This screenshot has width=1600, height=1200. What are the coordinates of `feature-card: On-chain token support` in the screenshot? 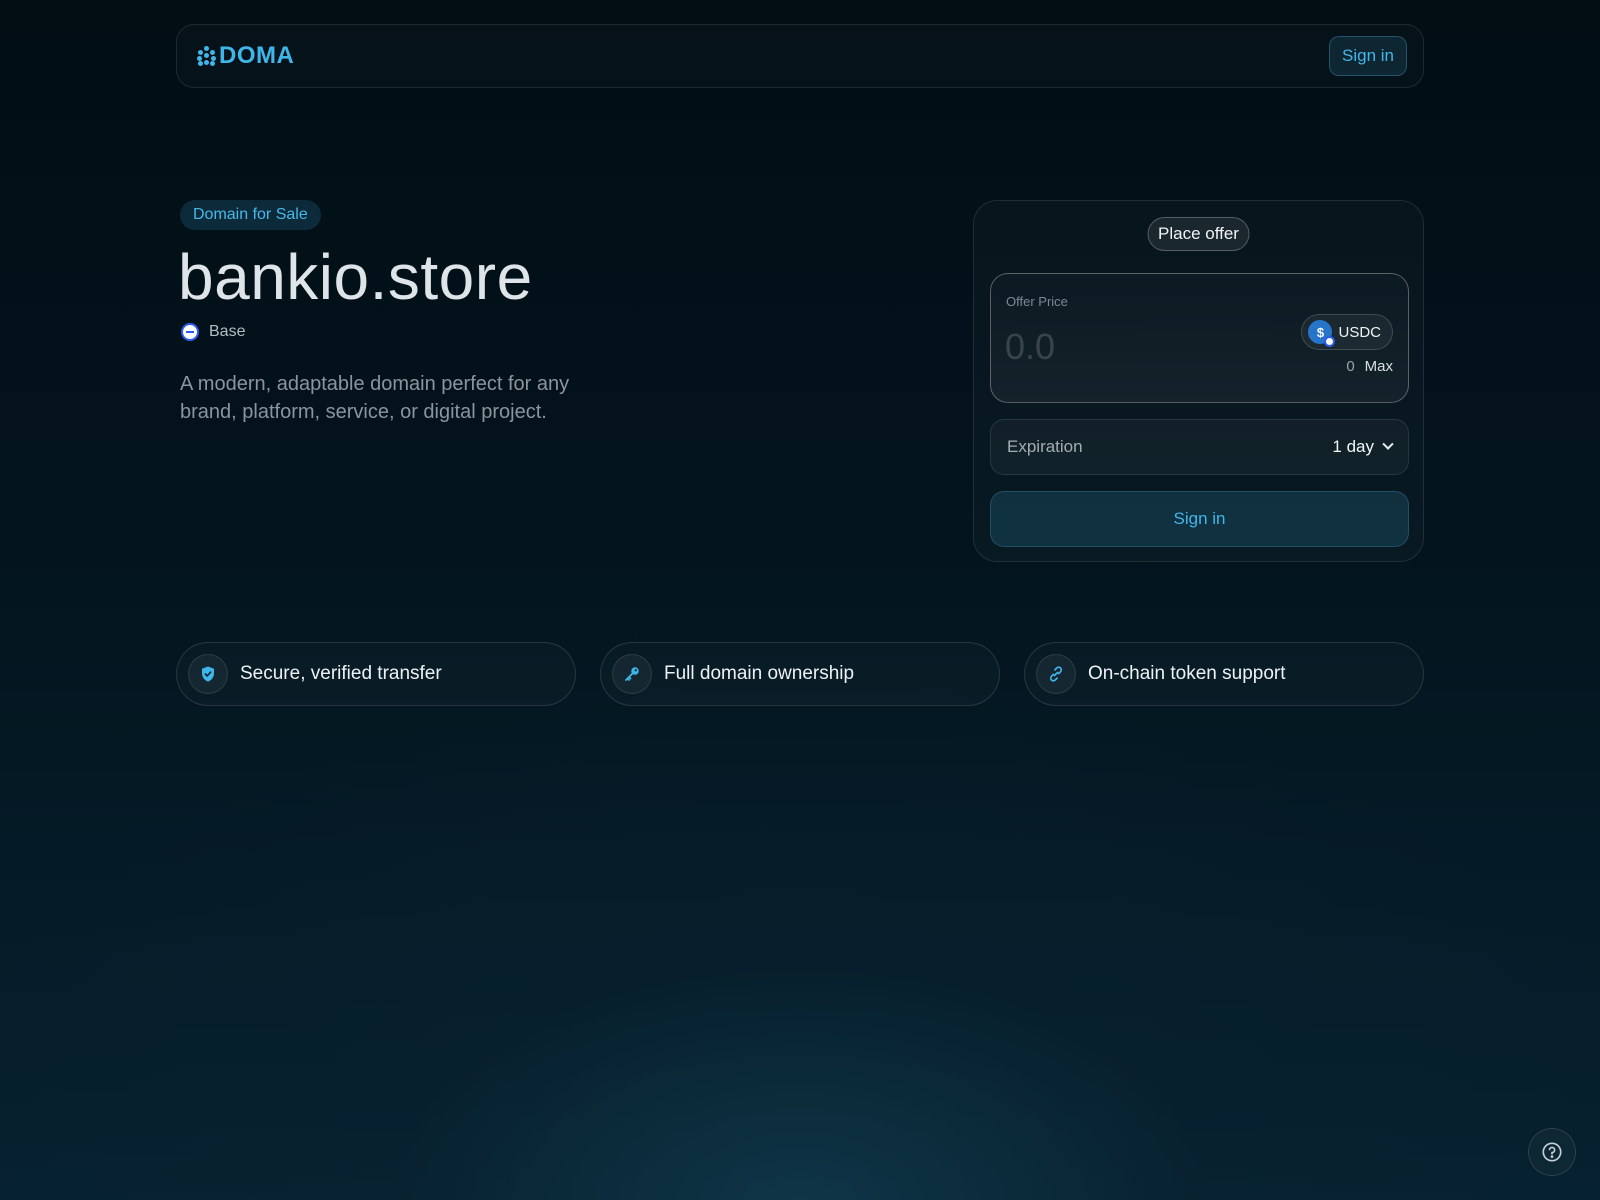 It's located at (1224, 674).